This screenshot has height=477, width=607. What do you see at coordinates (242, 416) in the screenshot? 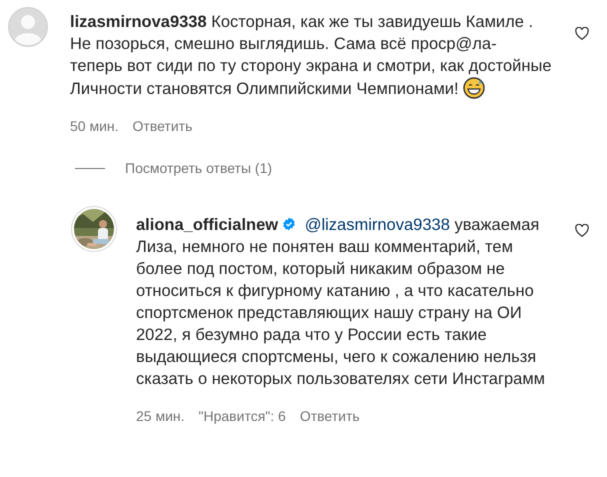
I see `likes-count: "Нравится": 6` at bounding box center [242, 416].